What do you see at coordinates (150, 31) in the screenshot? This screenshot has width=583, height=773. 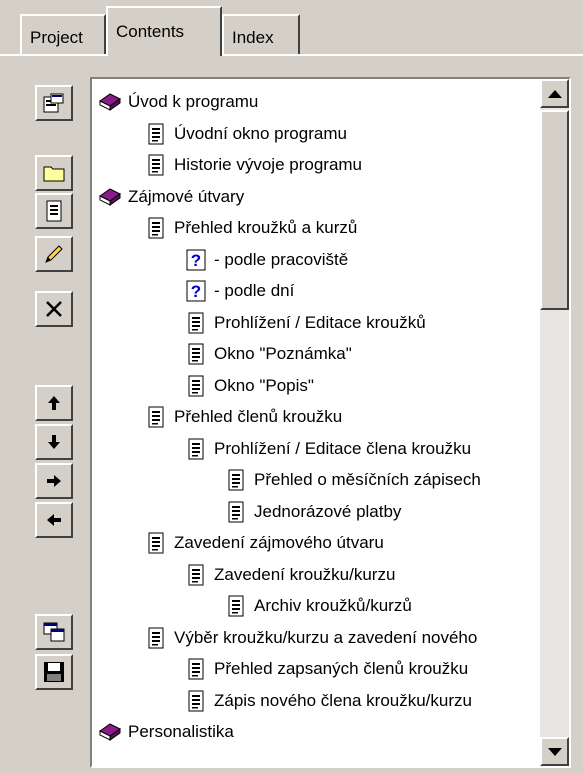 I see `tab-label: Contents` at bounding box center [150, 31].